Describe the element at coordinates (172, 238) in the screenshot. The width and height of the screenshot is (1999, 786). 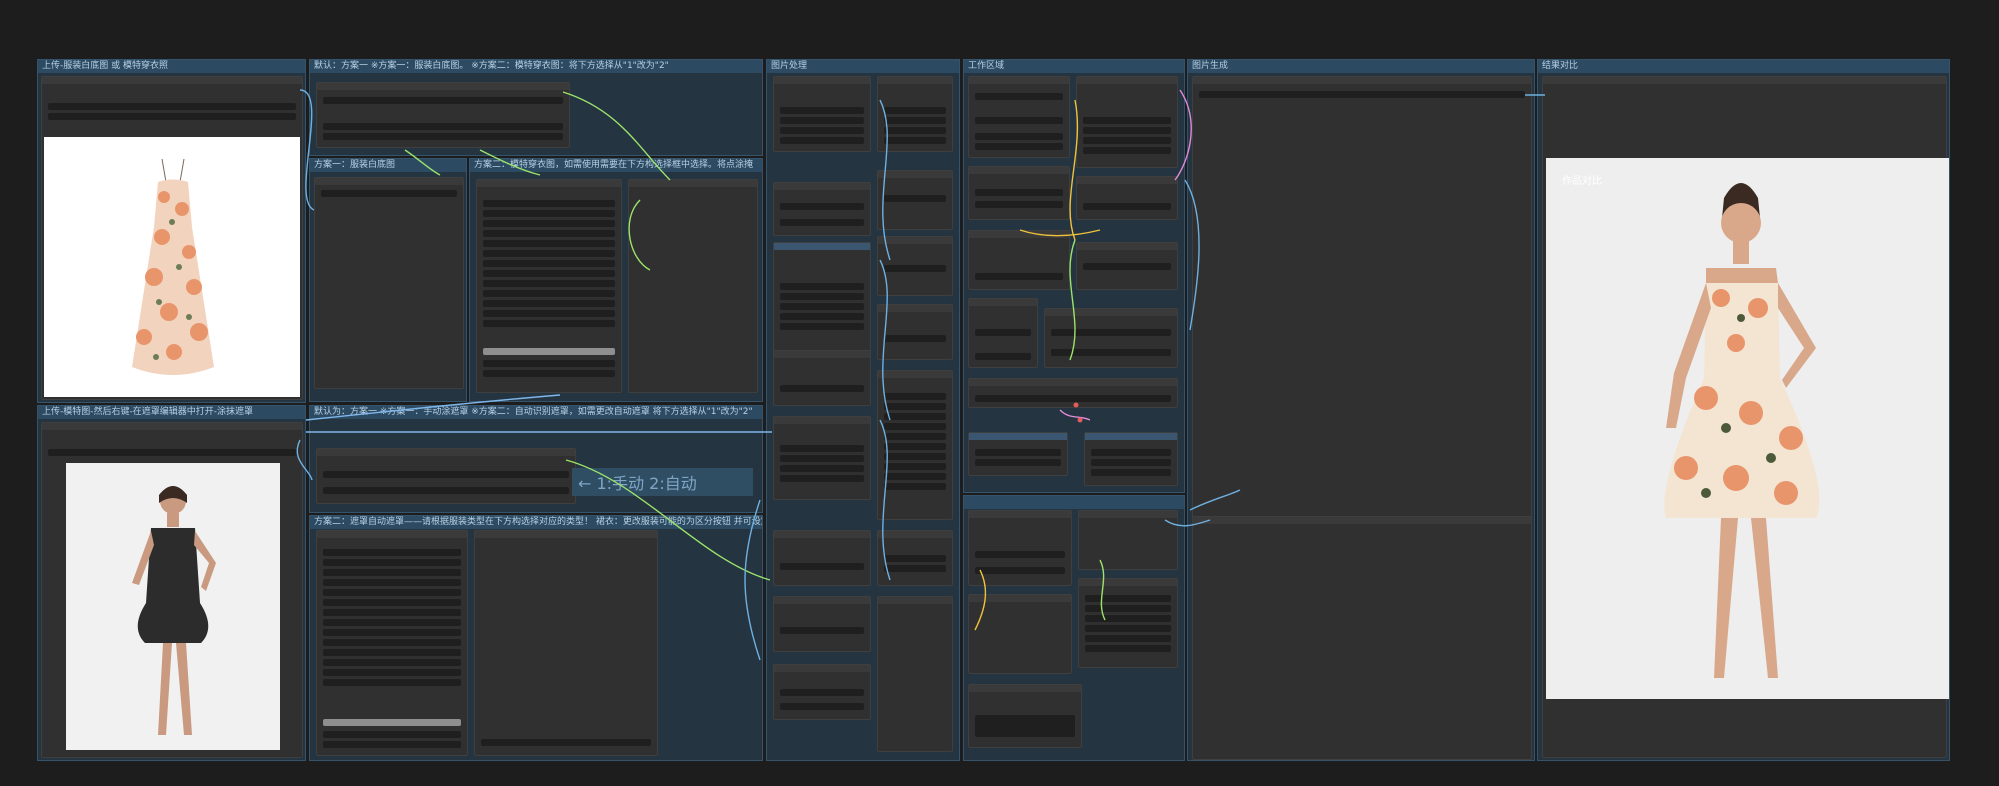
I see `load-image-node` at that location.